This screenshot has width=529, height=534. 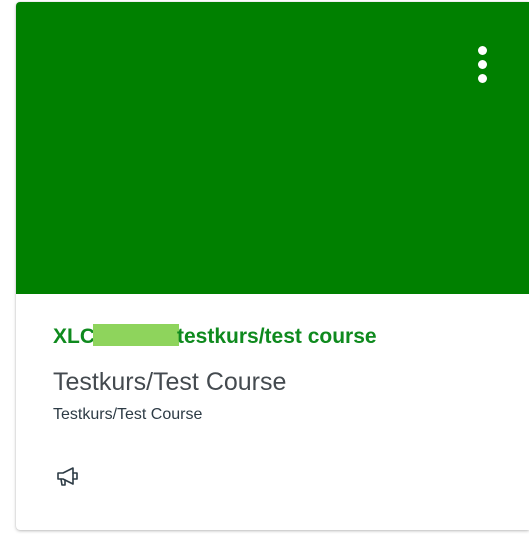 I want to click on course-code-prefix: XLC, so click(x=74, y=336).